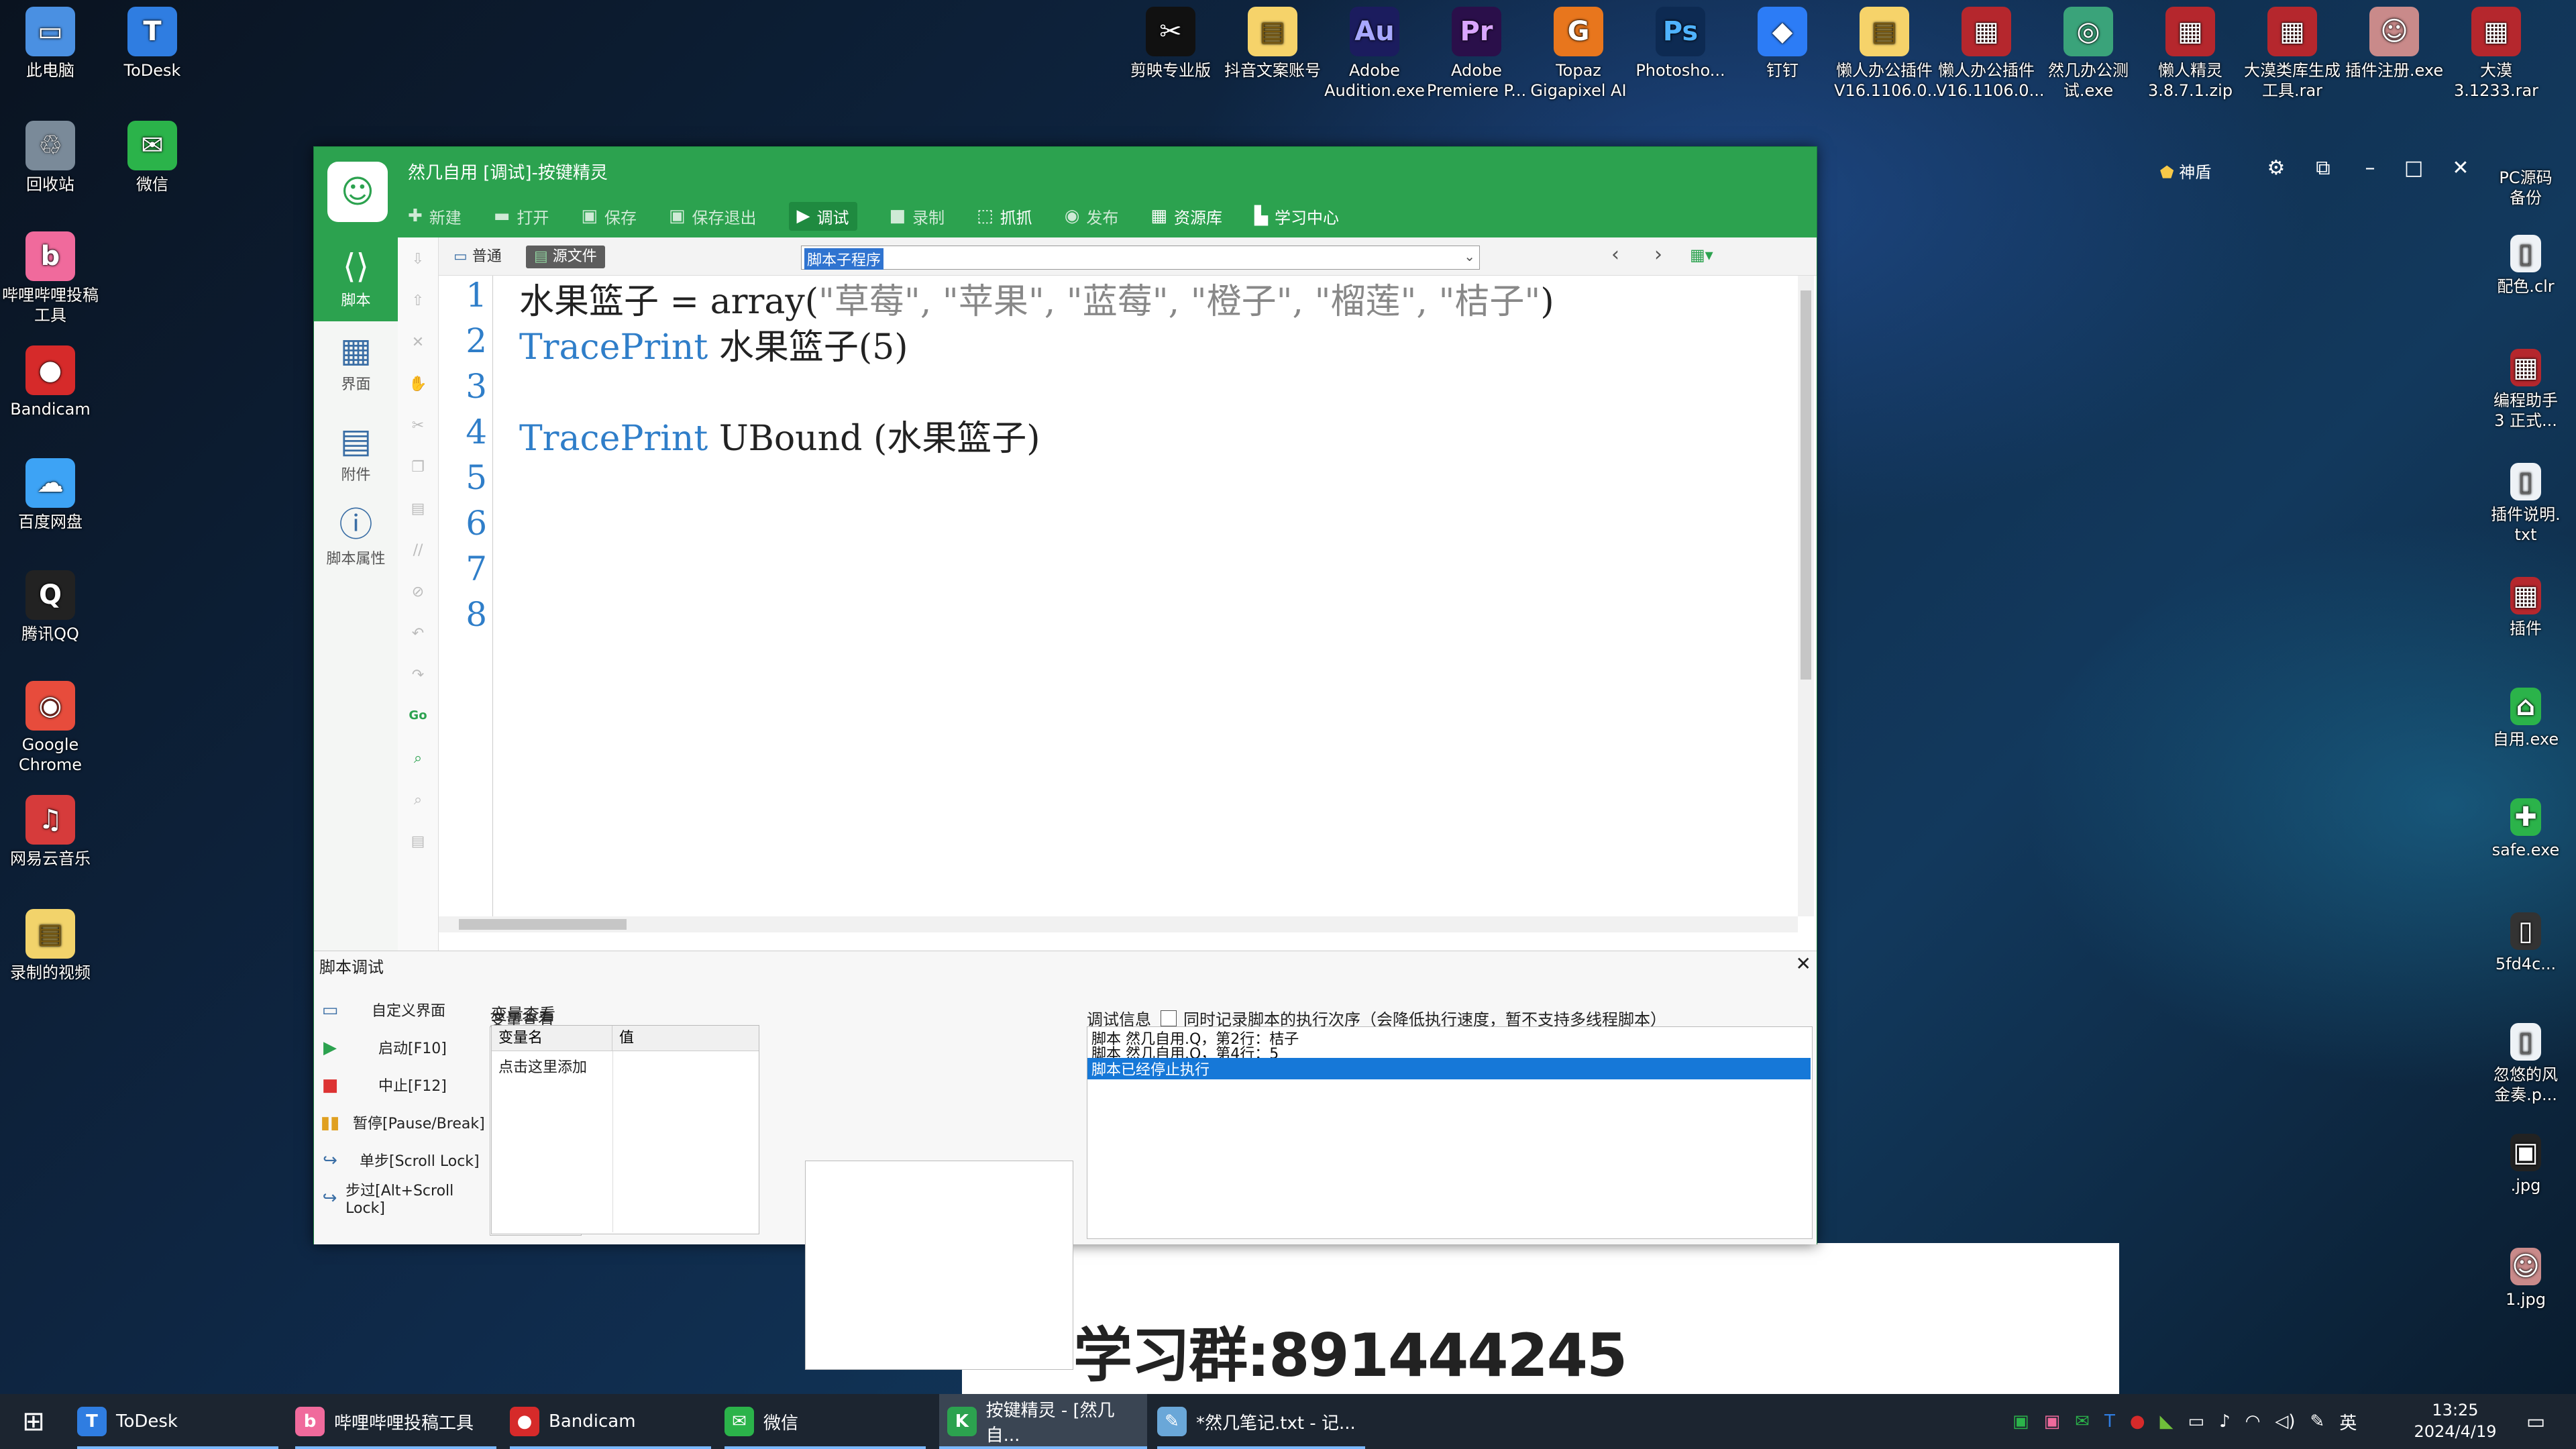 This screenshot has height=1449, width=2576. Describe the element at coordinates (2088, 54) in the screenshot. I see `desktop-icon-office-test: ◎ 然几办公测 试.exe` at that location.